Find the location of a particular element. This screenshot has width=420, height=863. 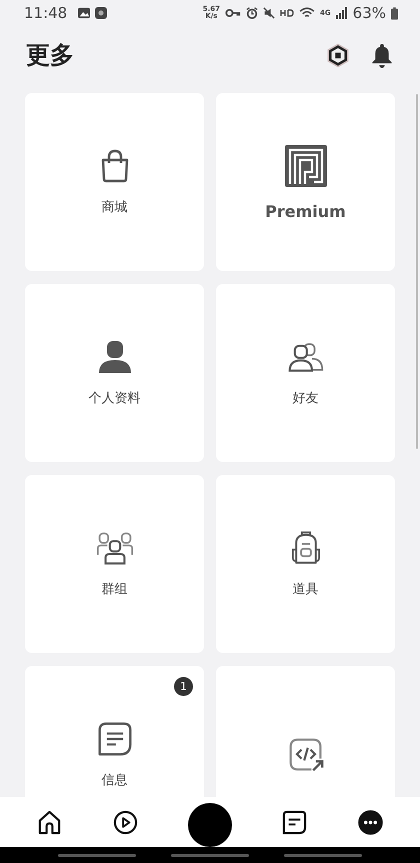

person-icon is located at coordinates (114, 357).